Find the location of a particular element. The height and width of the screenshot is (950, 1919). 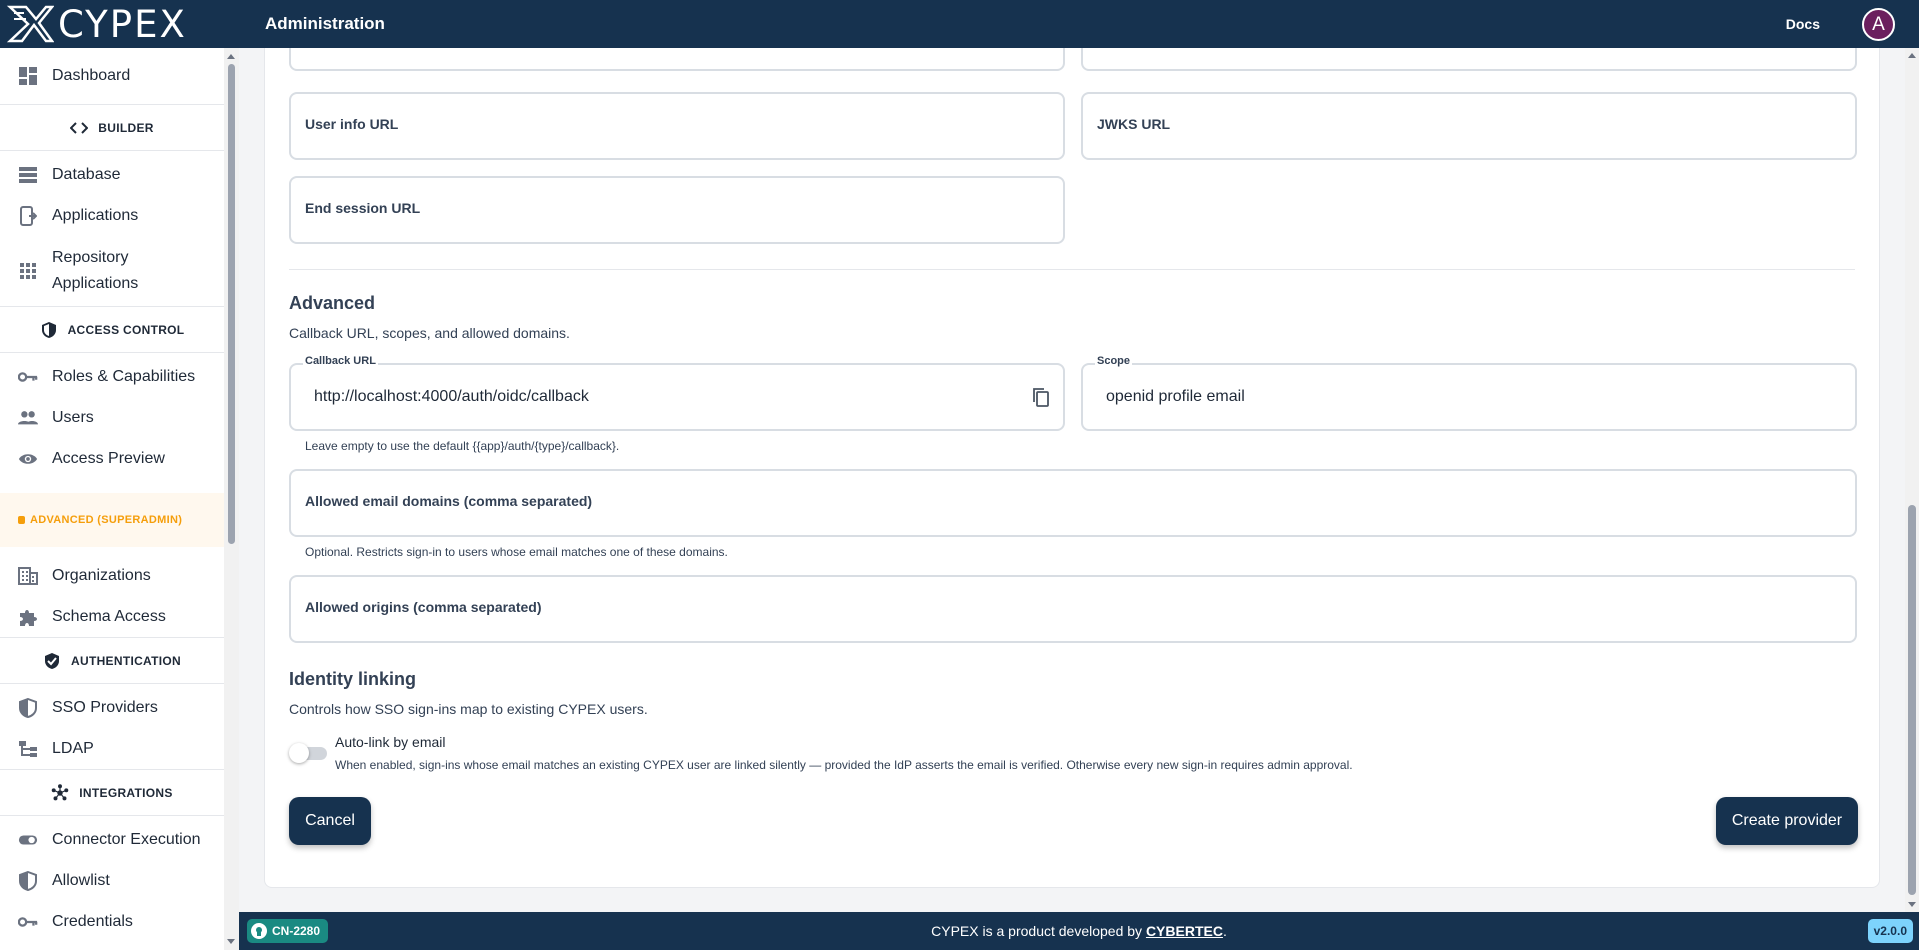

field-value: openid profile email is located at coordinates (1175, 396).